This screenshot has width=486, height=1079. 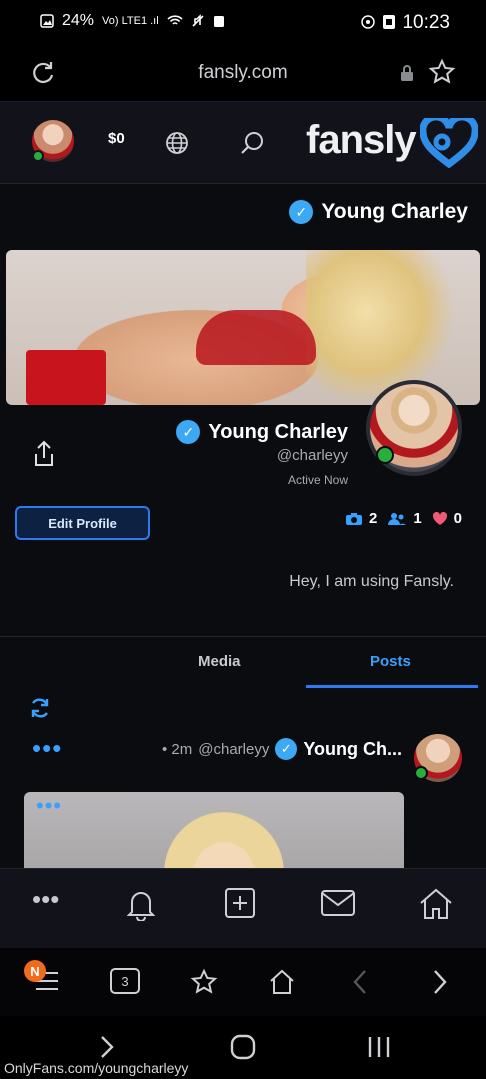 What do you see at coordinates (44, 454) in the screenshot?
I see `share-icon` at bounding box center [44, 454].